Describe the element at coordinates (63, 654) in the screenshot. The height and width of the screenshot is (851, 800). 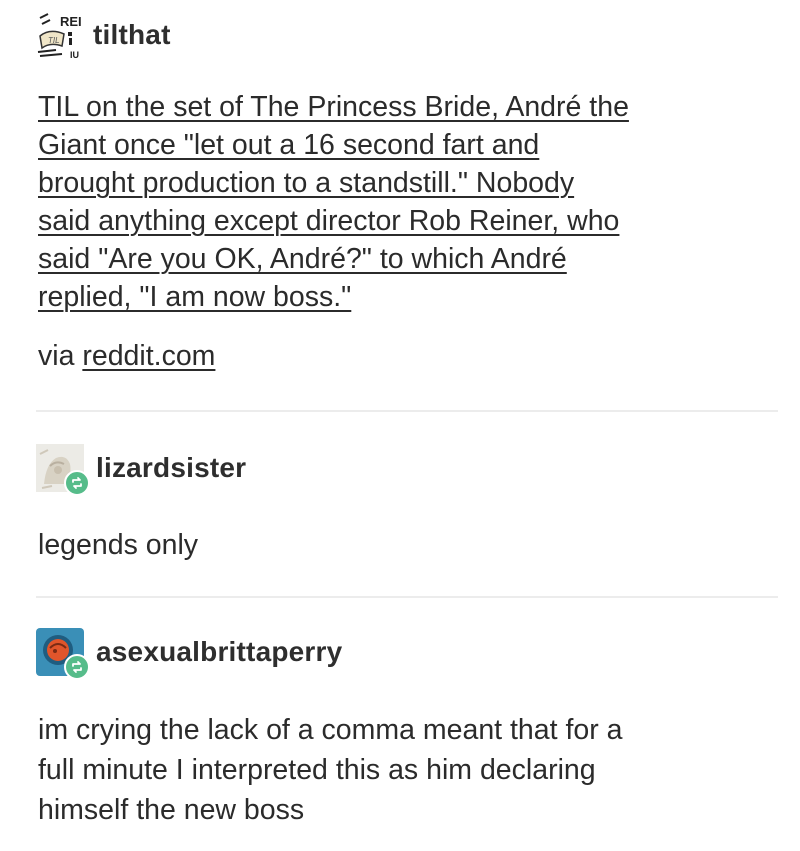
I see `asexualbrittaperry-avatar-icon` at that location.